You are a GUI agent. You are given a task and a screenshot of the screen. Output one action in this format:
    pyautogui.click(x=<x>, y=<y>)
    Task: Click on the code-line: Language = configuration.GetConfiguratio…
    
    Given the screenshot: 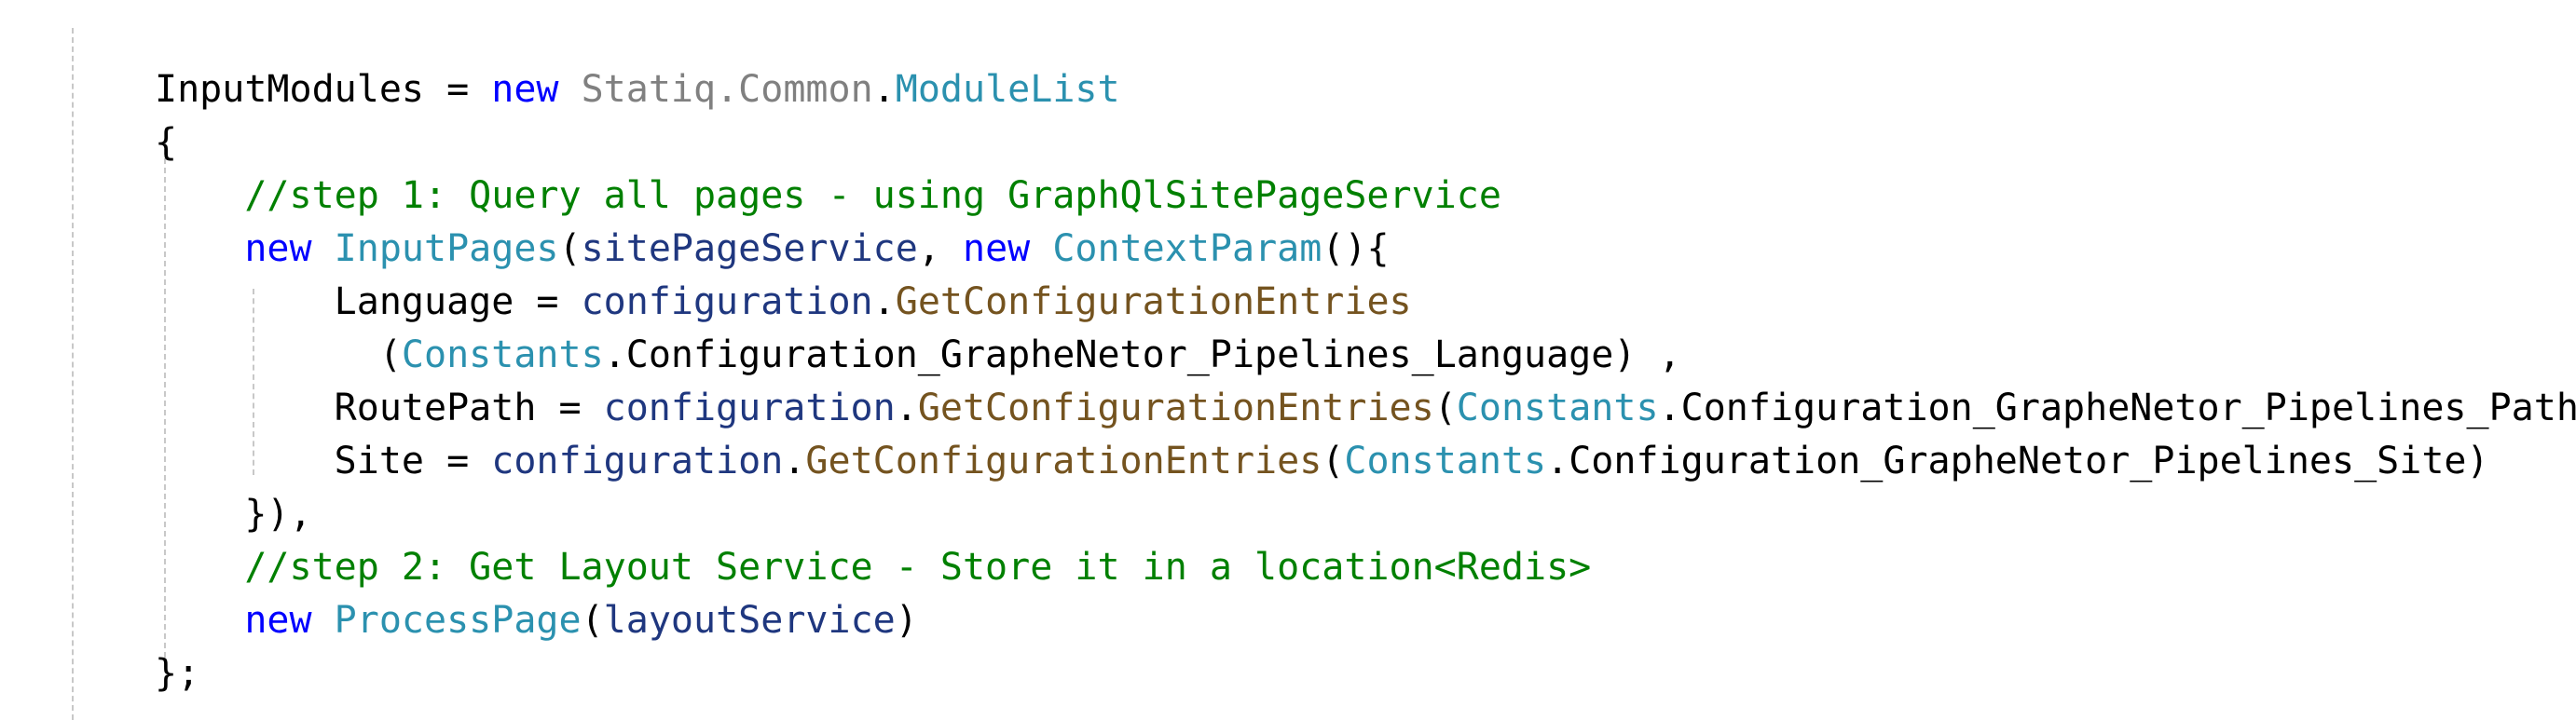 What is the action you would take?
    pyautogui.click(x=1365, y=302)
    